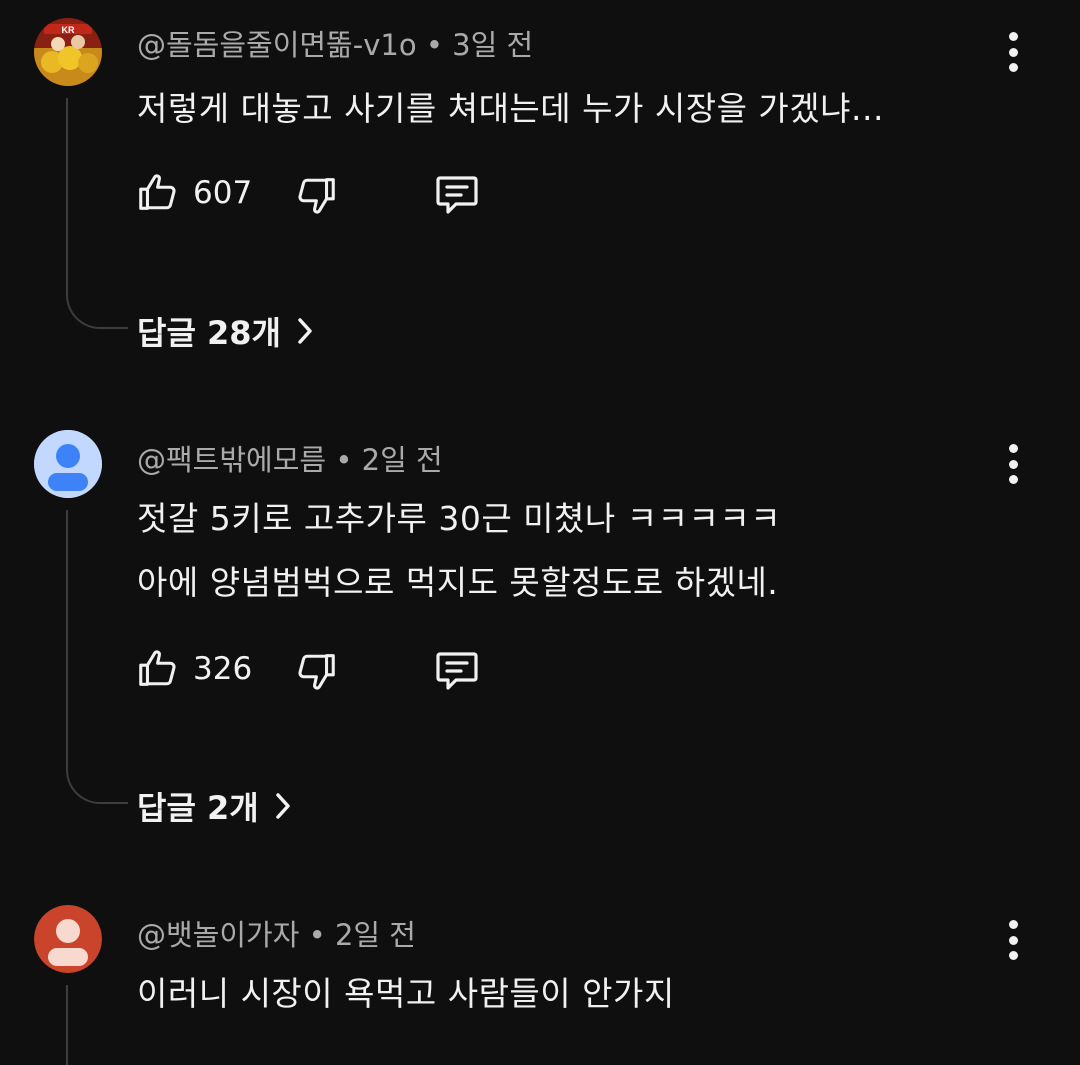 The image size is (1080, 1065). What do you see at coordinates (375, 935) in the screenshot?
I see `comment-time: 2일 전` at bounding box center [375, 935].